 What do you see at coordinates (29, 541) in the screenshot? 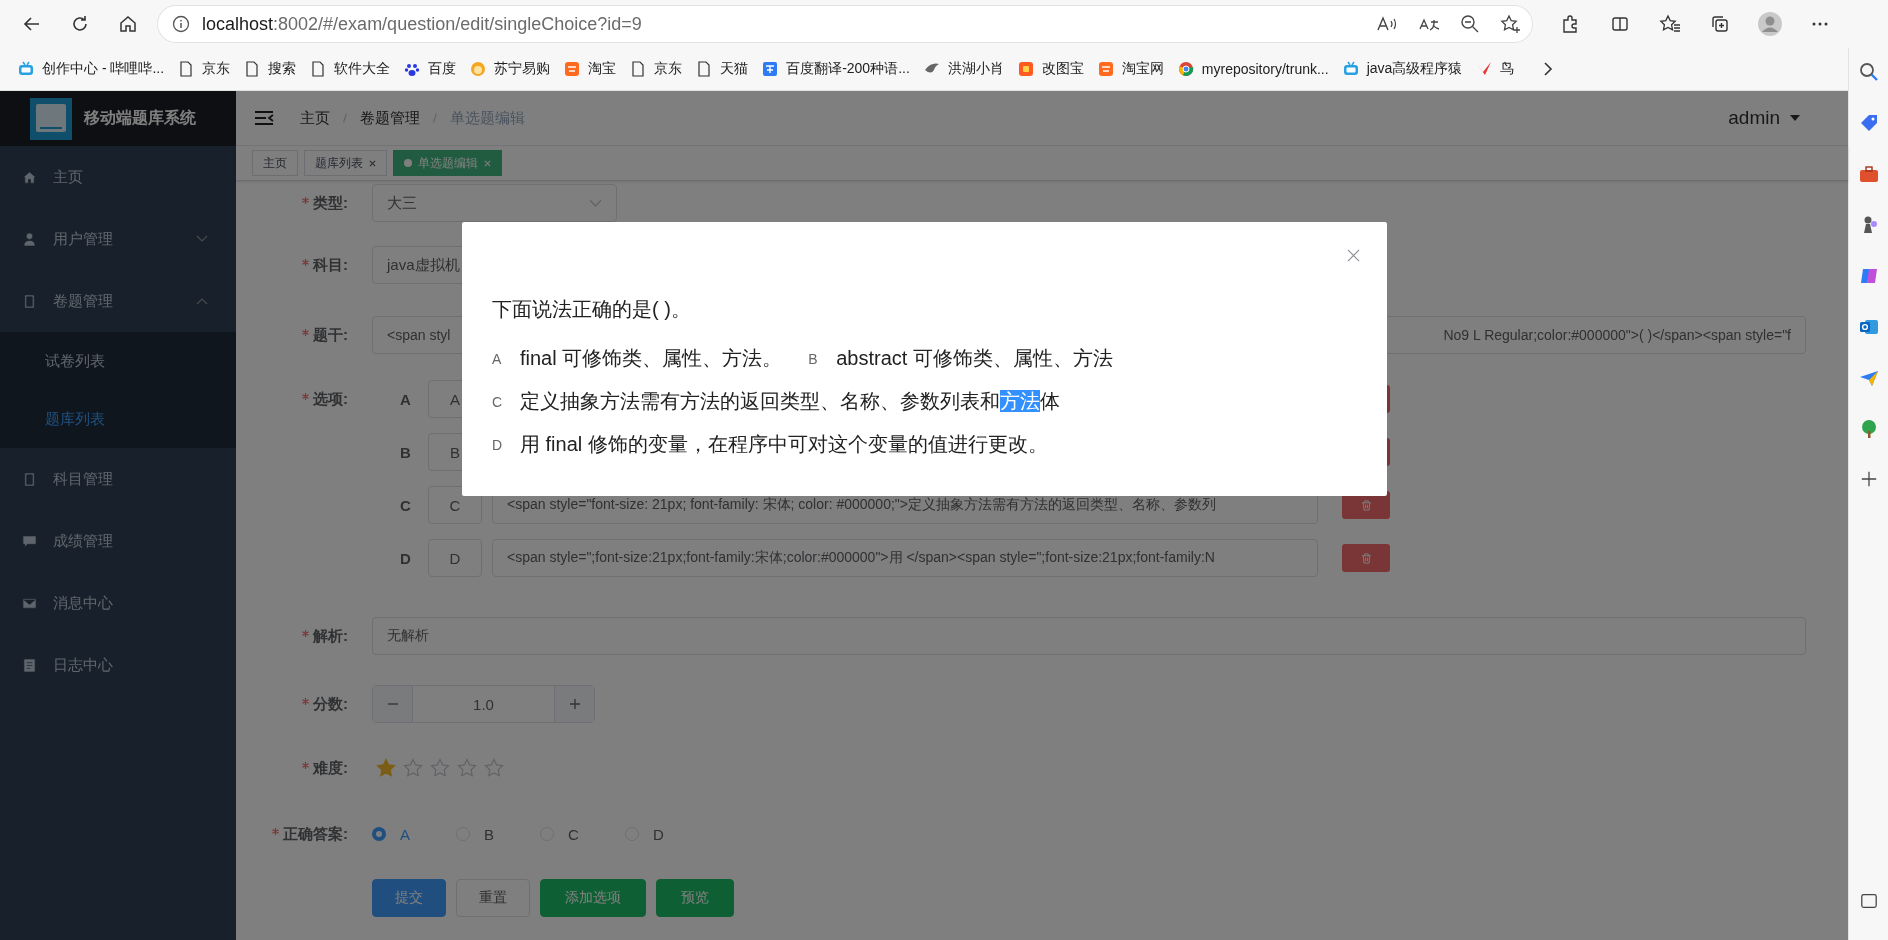
I see `chat-icon` at bounding box center [29, 541].